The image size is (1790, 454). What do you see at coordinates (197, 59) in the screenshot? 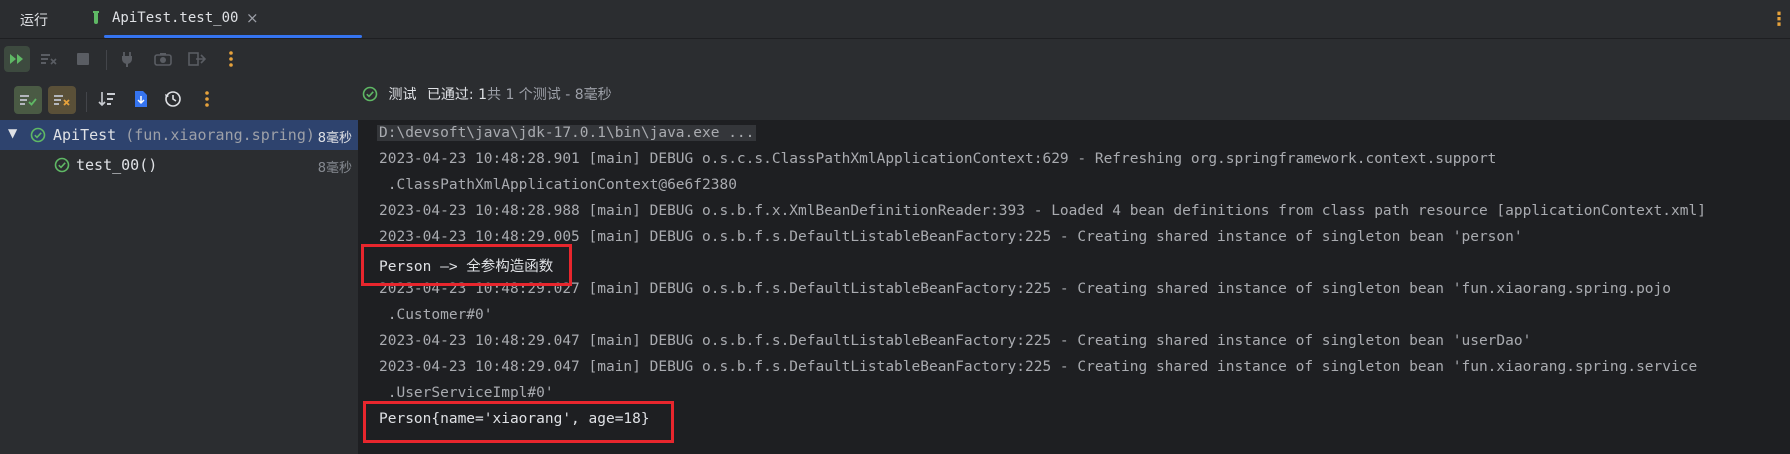
I see `exit-icon` at bounding box center [197, 59].